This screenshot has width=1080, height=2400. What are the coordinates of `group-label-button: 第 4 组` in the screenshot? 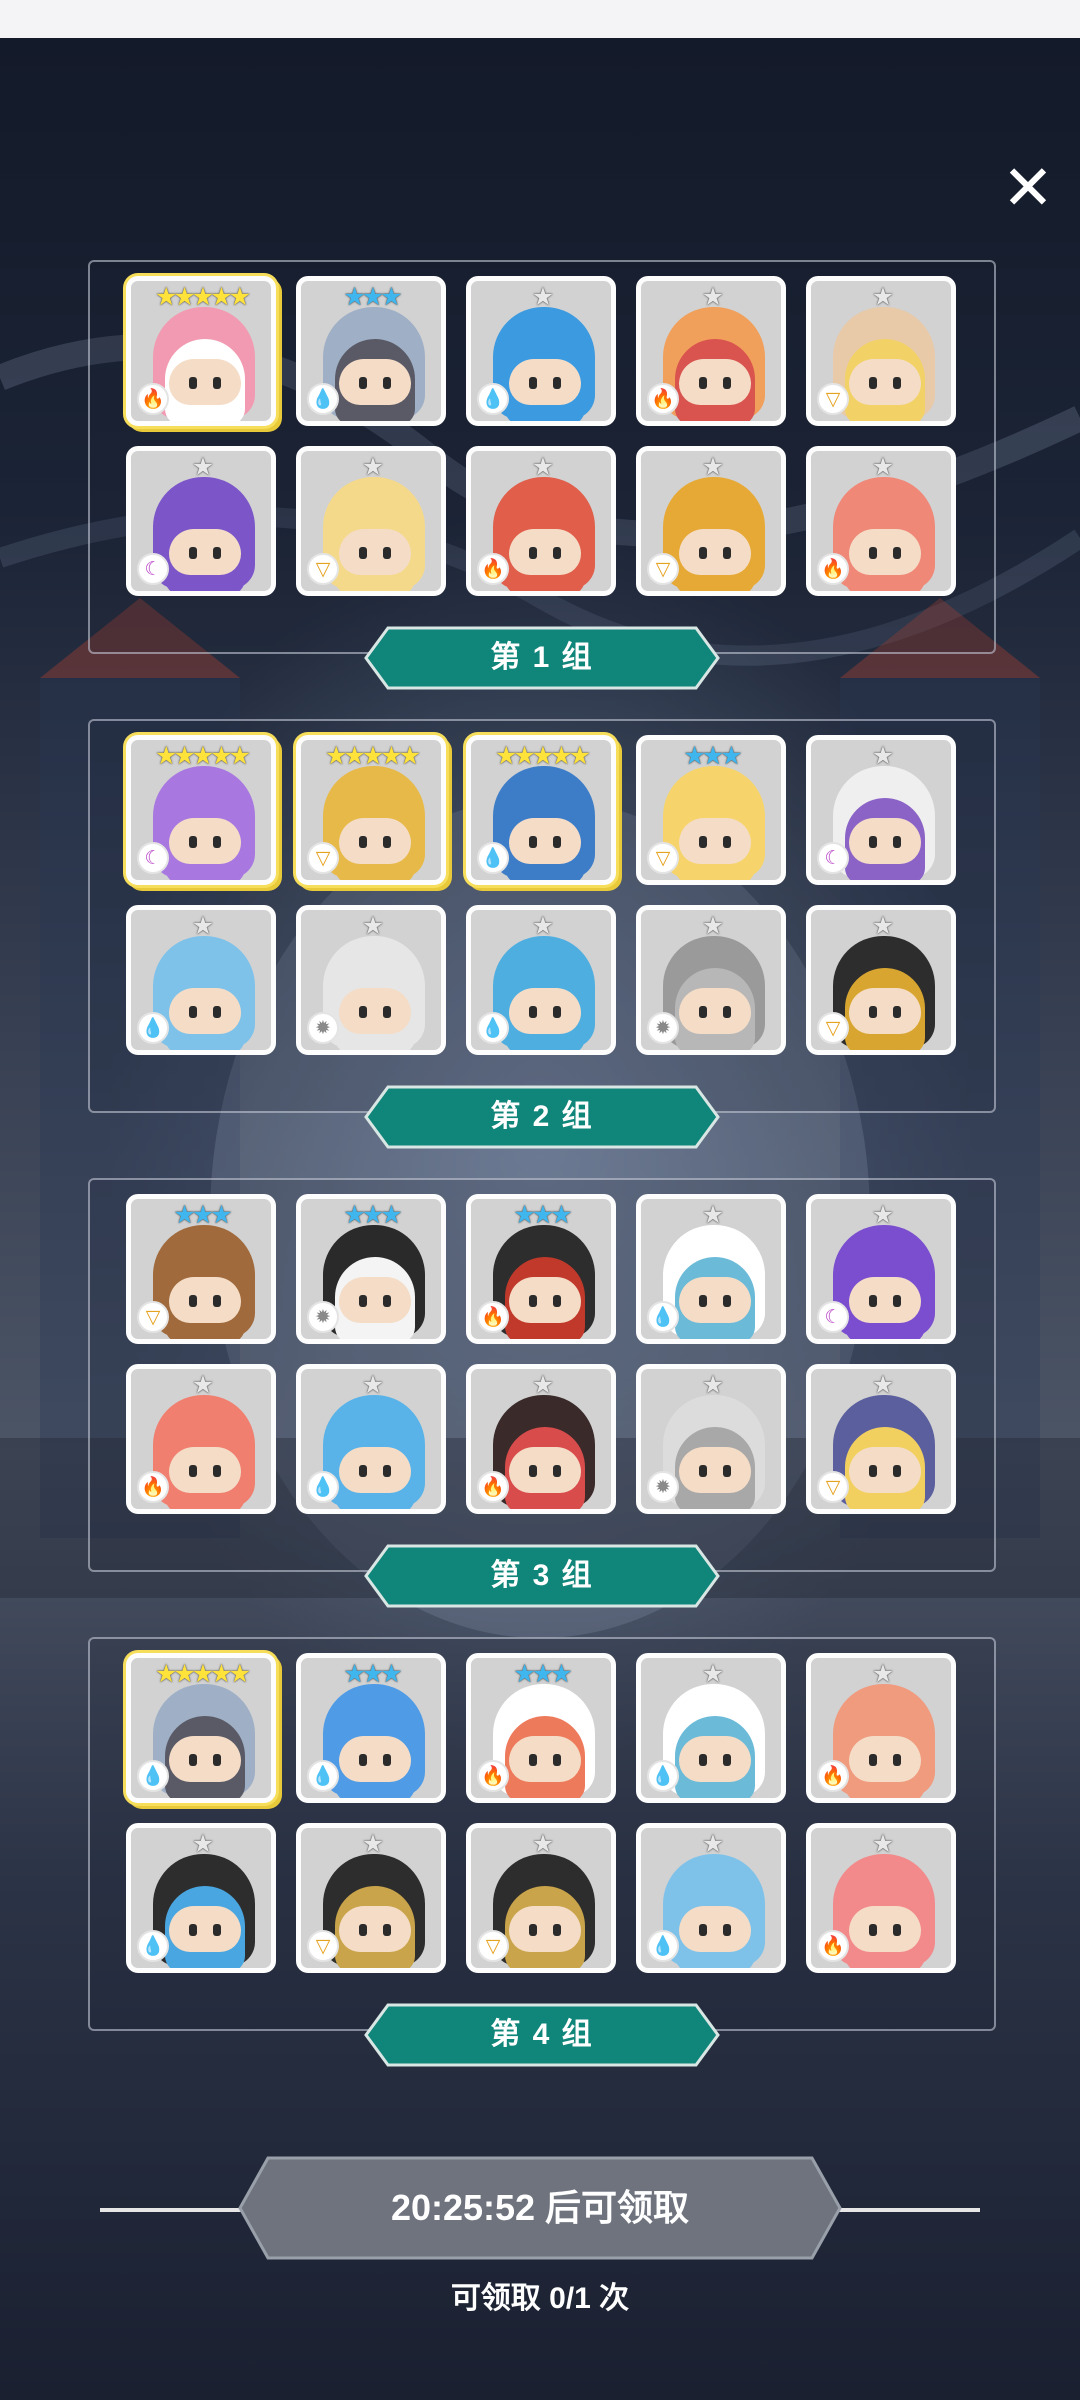 It's located at (542, 2035).